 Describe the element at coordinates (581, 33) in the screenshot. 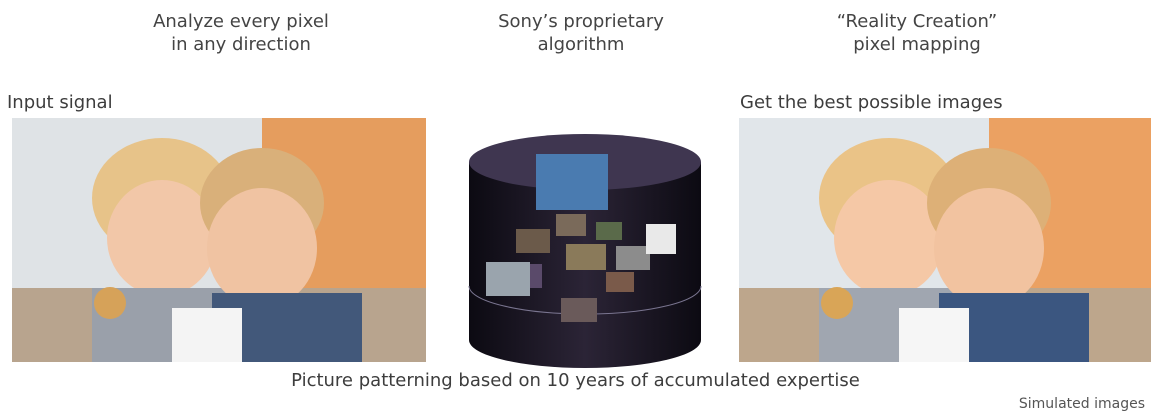

I see `caption-algorithm: Sony’s proprietary algorithm` at that location.